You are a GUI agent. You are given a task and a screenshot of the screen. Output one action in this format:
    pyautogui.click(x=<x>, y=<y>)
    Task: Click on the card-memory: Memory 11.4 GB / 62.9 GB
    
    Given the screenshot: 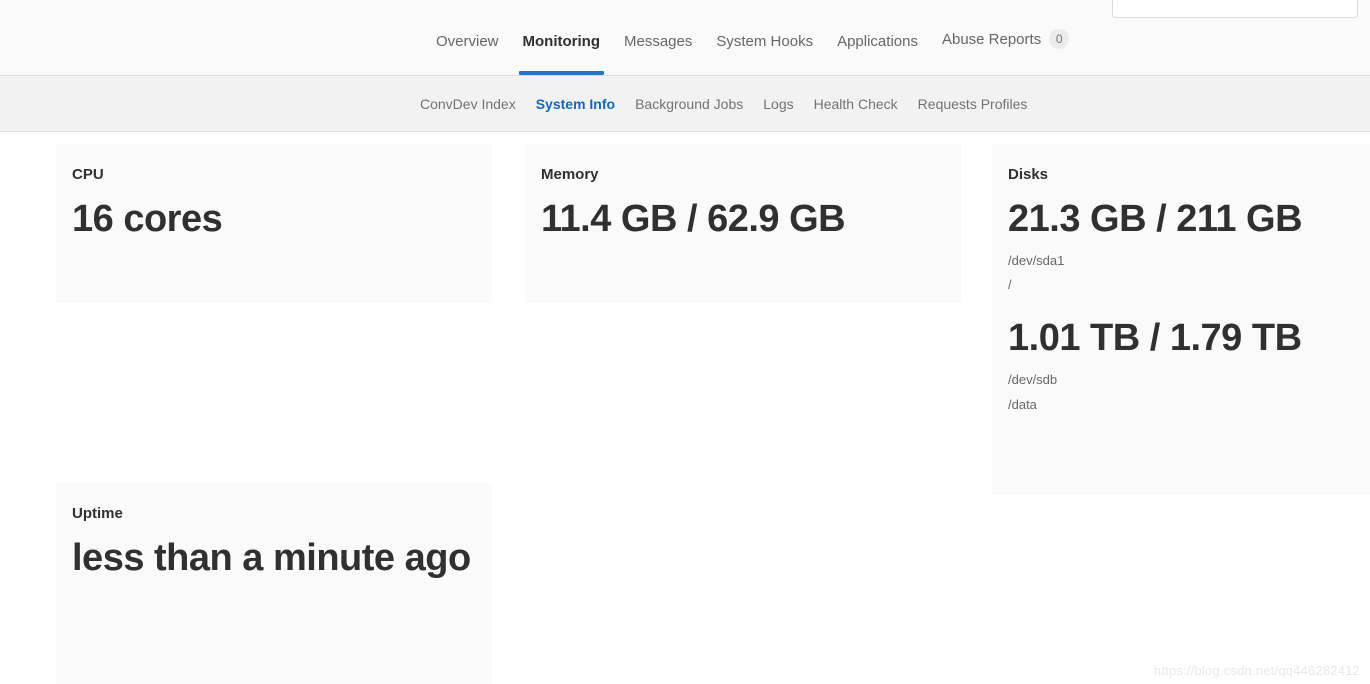 What is the action you would take?
    pyautogui.click(x=743, y=223)
    